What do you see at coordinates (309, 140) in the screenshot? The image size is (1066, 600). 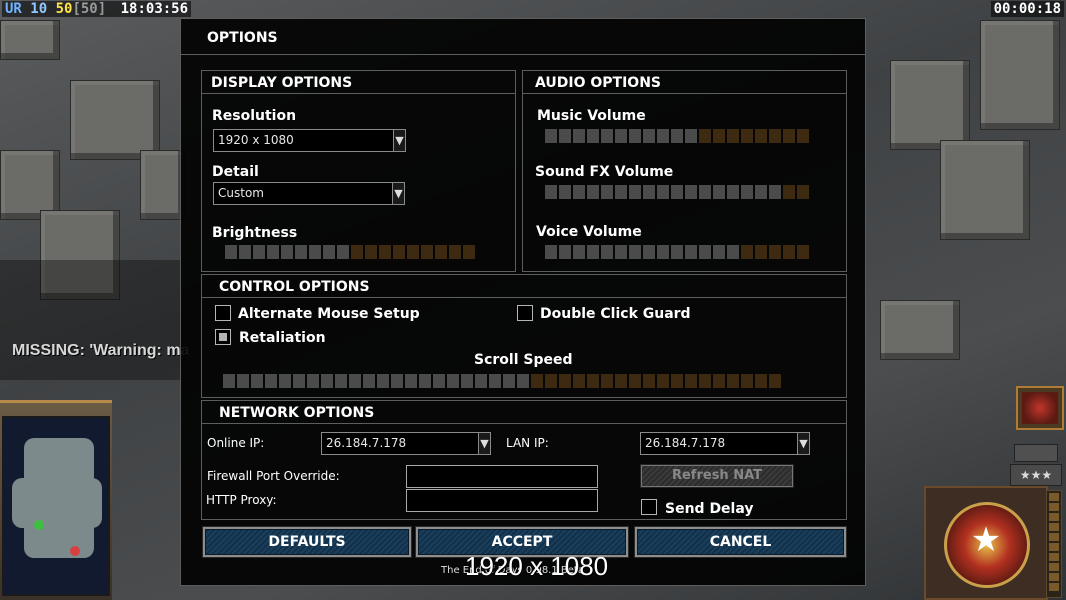 I see `resolution-dropdown: 1920 x 1080 ▼` at bounding box center [309, 140].